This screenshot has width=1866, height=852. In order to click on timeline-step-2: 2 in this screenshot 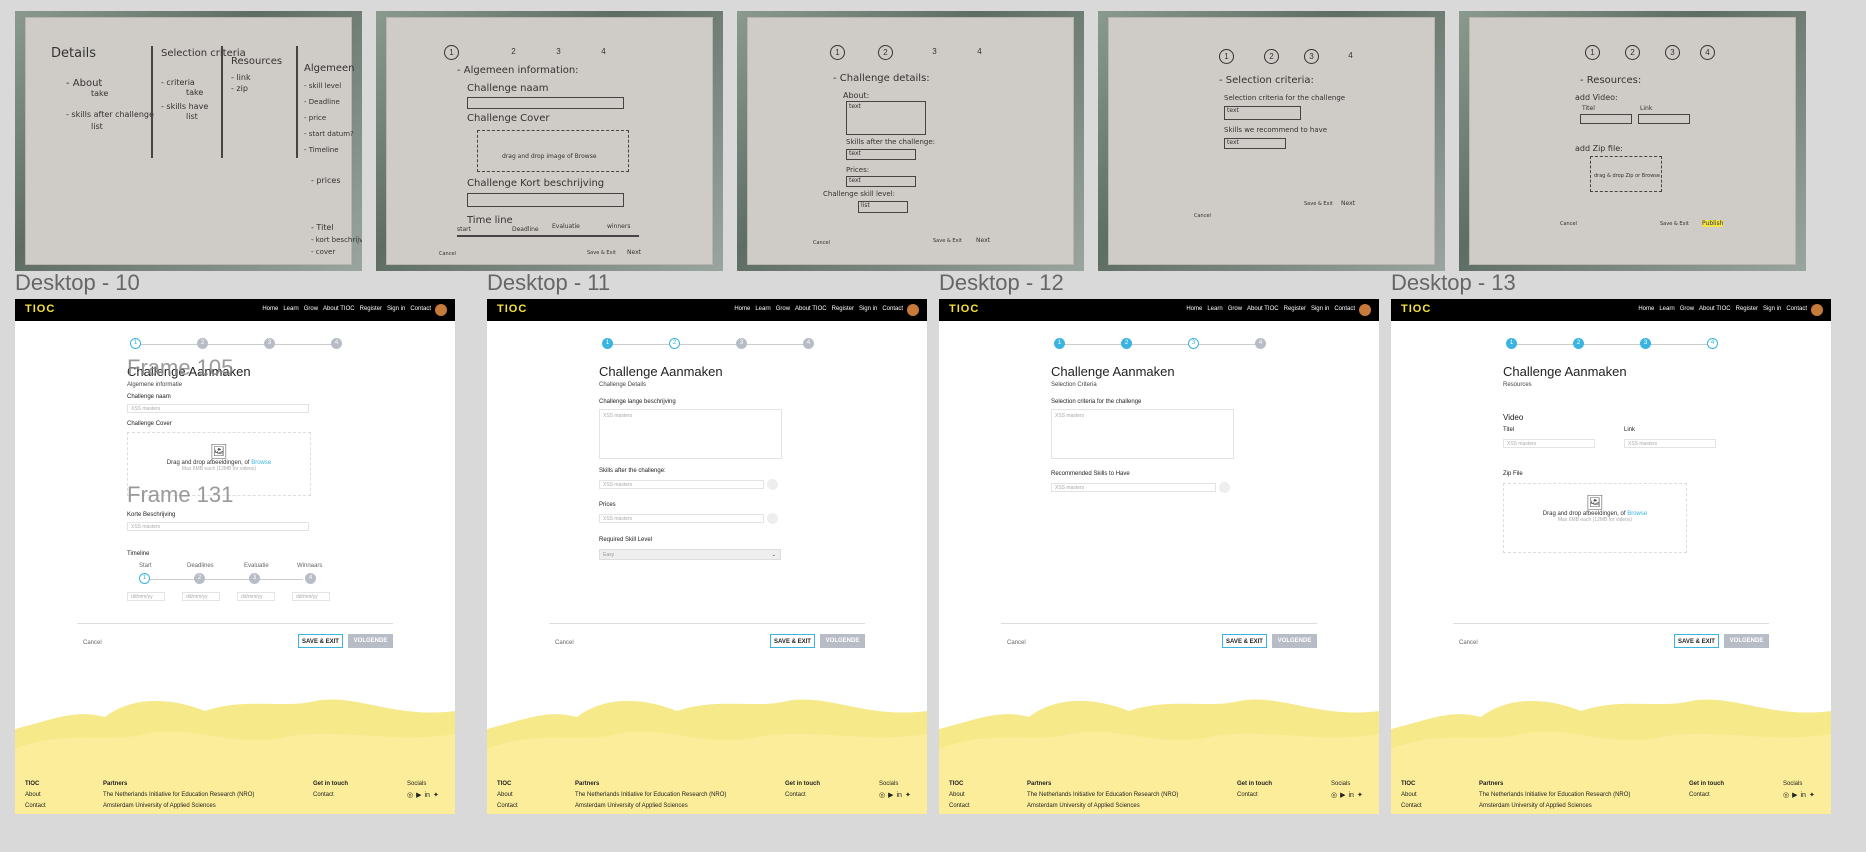, I will do `click(199, 578)`.